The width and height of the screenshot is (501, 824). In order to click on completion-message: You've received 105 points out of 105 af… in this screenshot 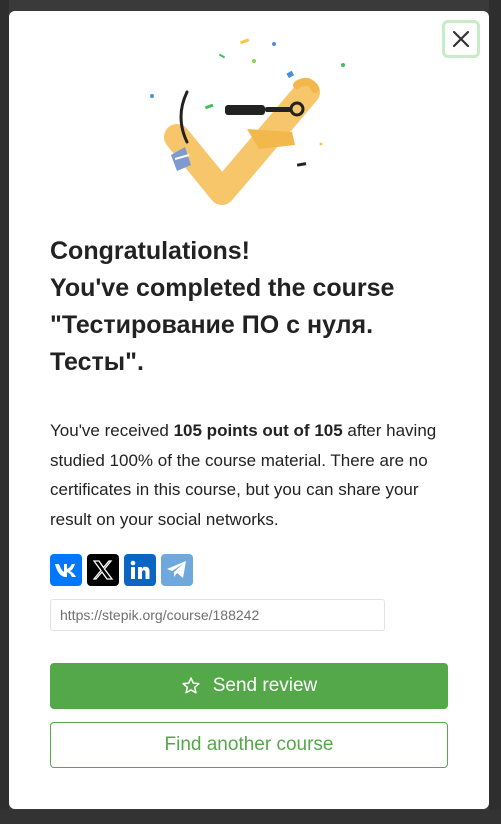, I will do `click(255, 475)`.